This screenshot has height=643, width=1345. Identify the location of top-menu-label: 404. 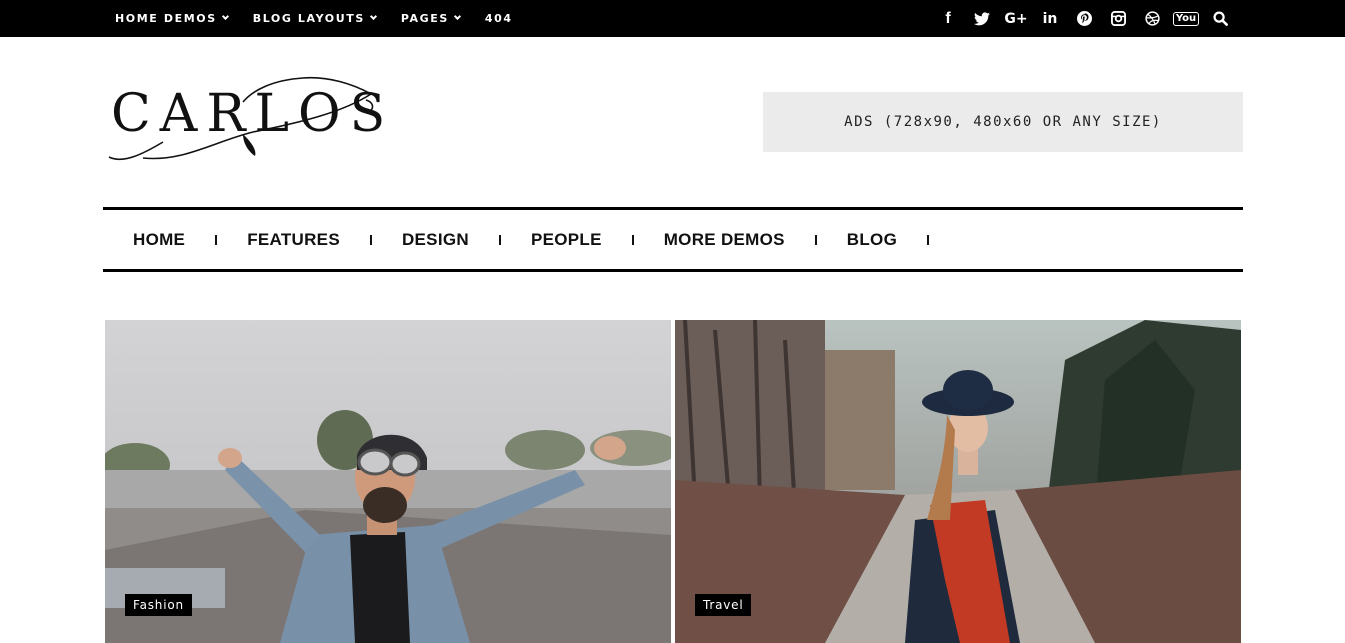
(498, 18).